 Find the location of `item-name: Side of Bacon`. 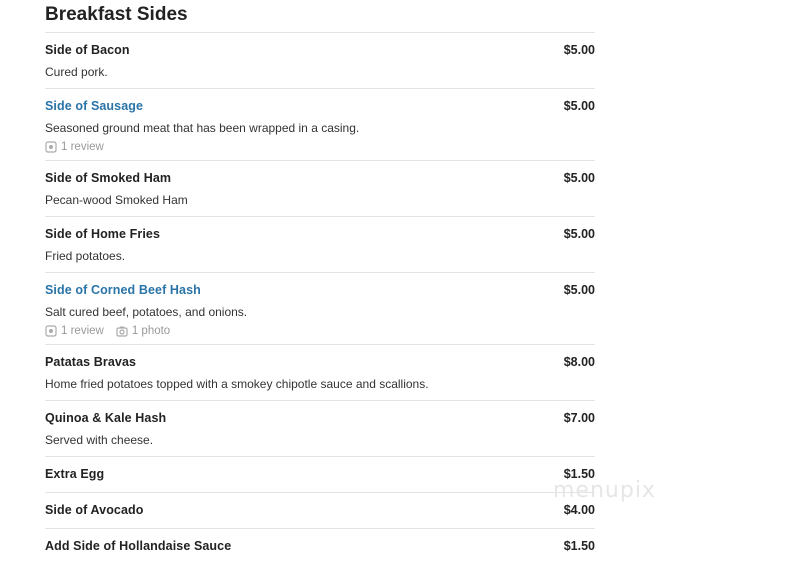

item-name: Side of Bacon is located at coordinates (87, 50).